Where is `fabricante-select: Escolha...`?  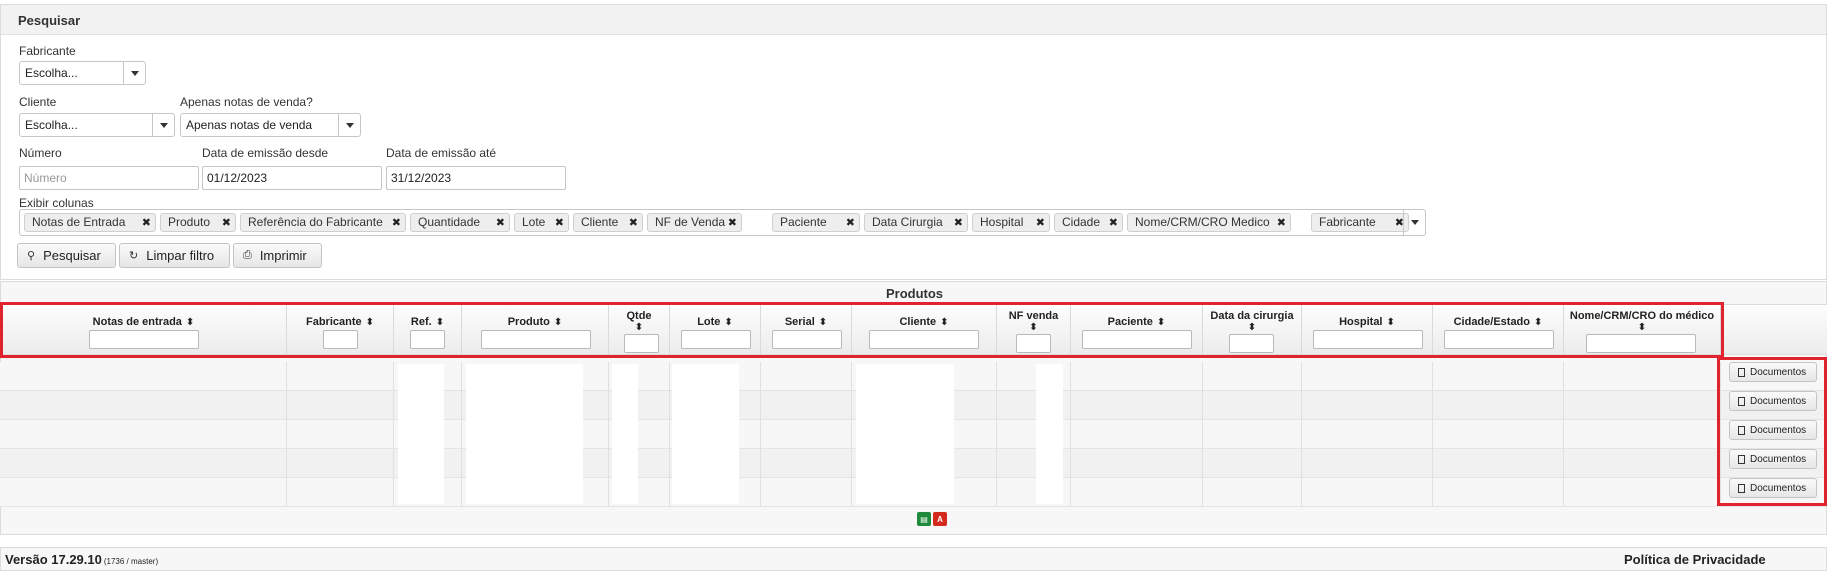
fabricante-select: Escolha... is located at coordinates (82, 73).